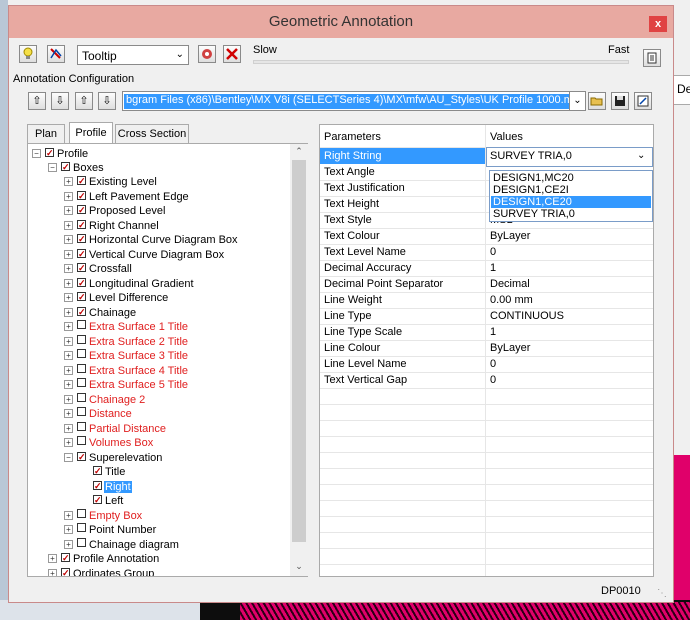 This screenshot has height=620, width=690. What do you see at coordinates (207, 54) in the screenshot?
I see `settings-button` at bounding box center [207, 54].